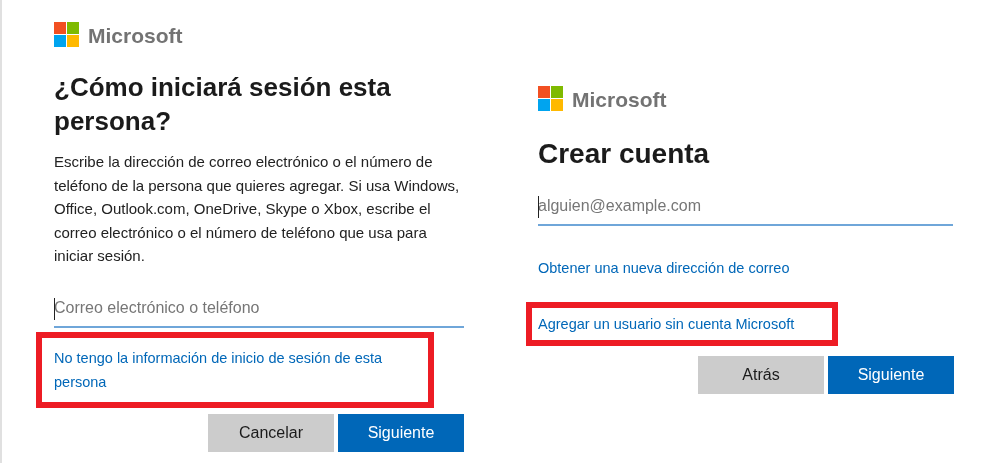 This screenshot has height=463, width=1008. Describe the element at coordinates (761, 375) in the screenshot. I see `secondary-button: Atrás` at that location.